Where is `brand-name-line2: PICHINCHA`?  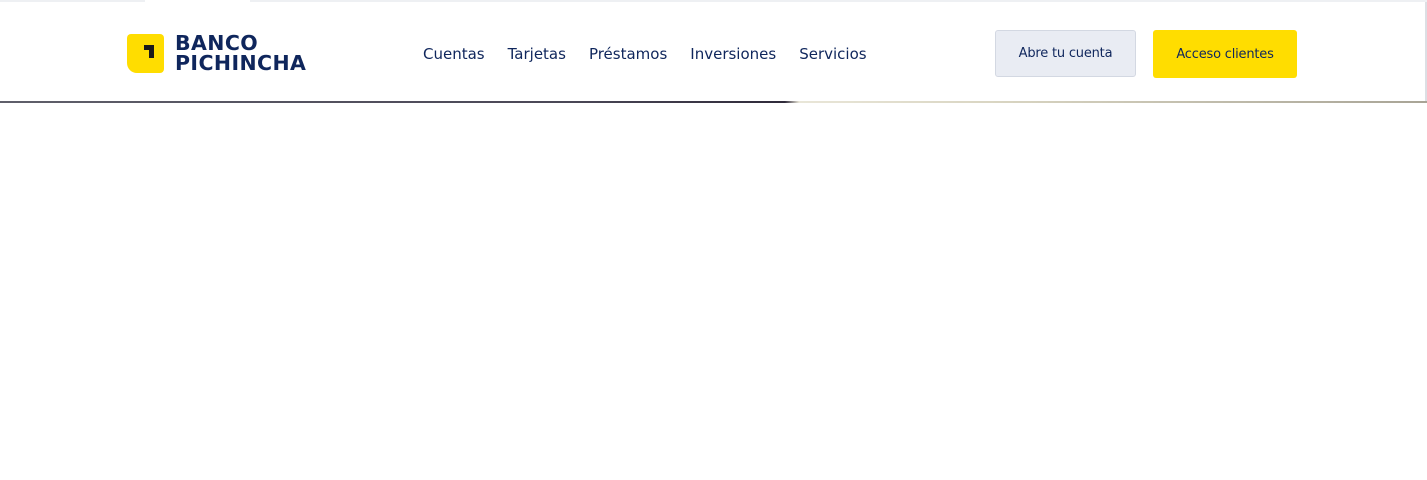
brand-name-line2: PICHINCHA is located at coordinates (241, 63).